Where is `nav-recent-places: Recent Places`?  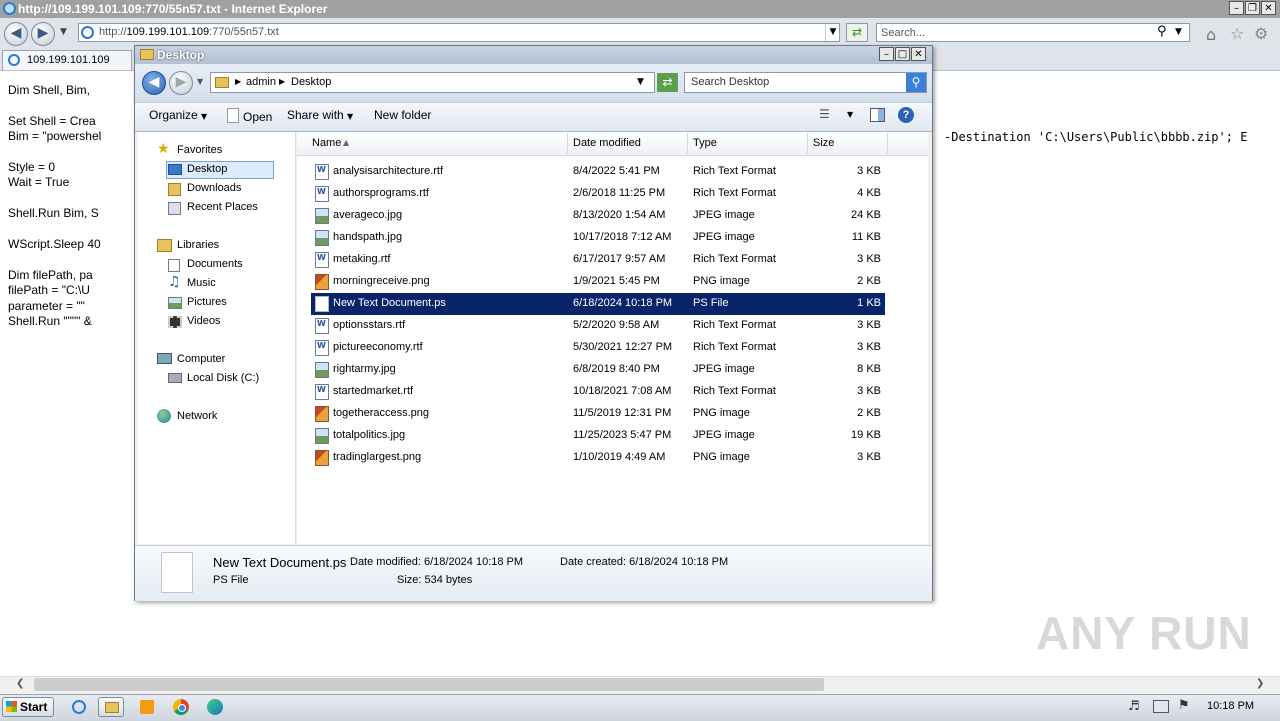 nav-recent-places: Recent Places is located at coordinates (222, 207).